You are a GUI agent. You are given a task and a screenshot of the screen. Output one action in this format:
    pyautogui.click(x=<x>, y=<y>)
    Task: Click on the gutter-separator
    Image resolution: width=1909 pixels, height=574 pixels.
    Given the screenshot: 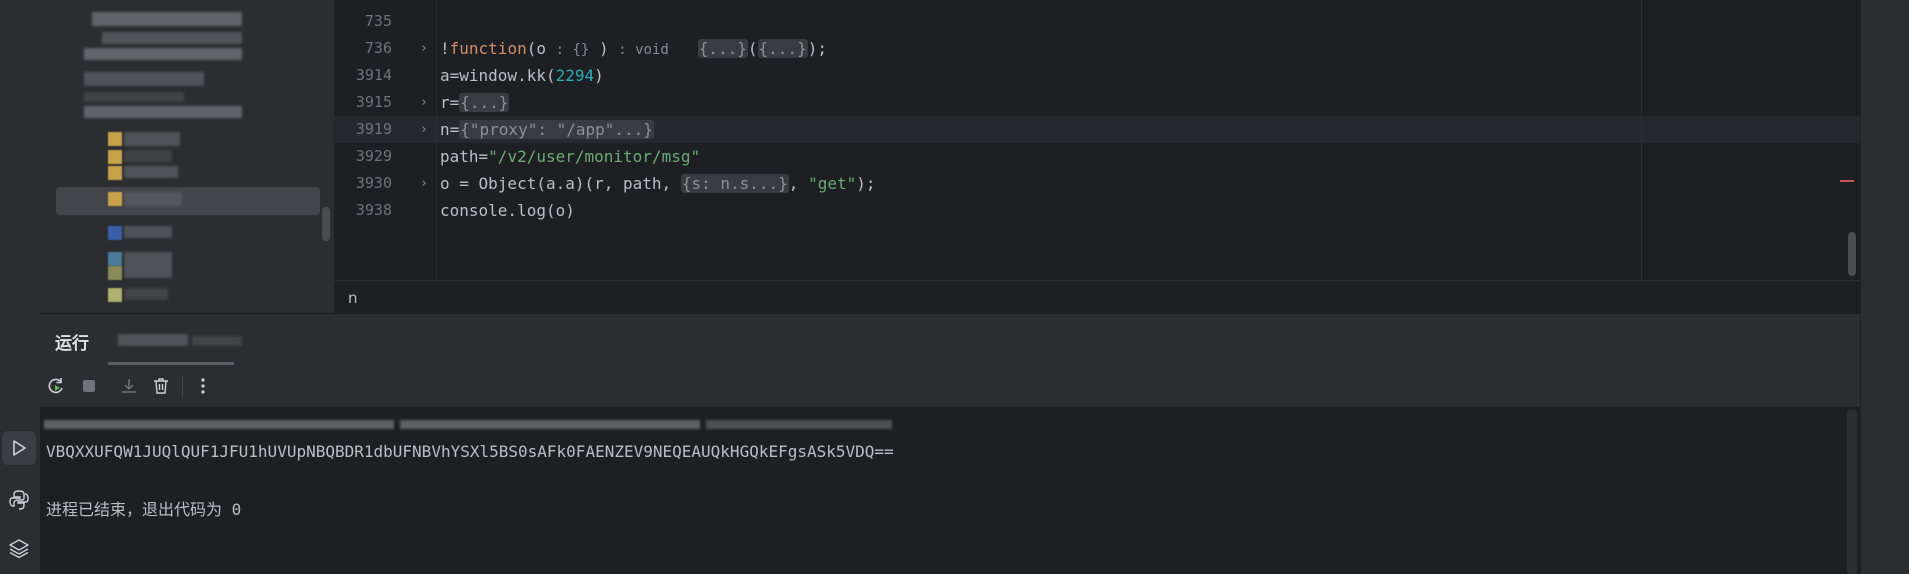 What is the action you would take?
    pyautogui.click(x=436, y=140)
    